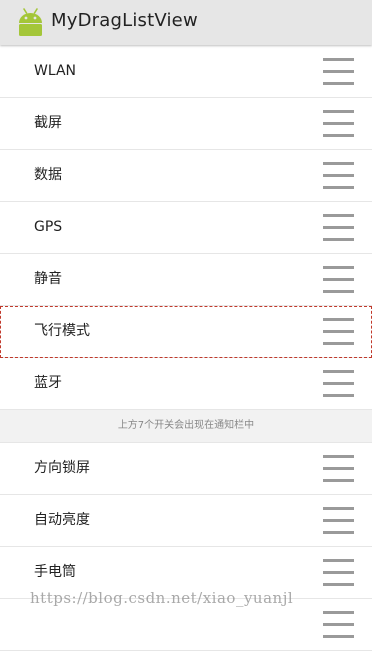  Describe the element at coordinates (30, 22) in the screenshot. I see `android-icon` at that location.